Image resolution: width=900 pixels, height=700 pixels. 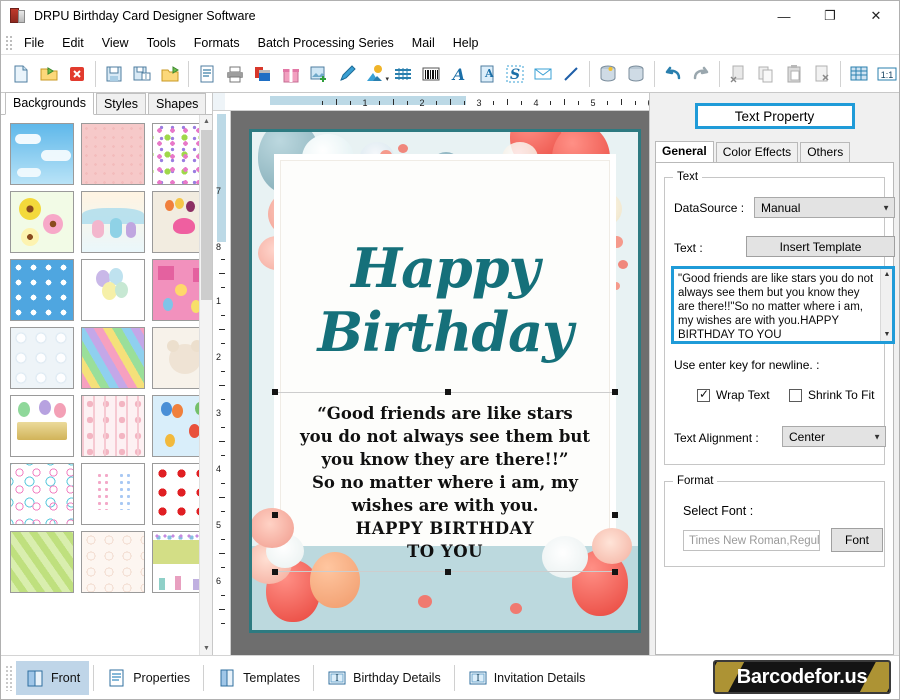 I want to click on tab-shapes: Shapes, so click(x=177, y=103).